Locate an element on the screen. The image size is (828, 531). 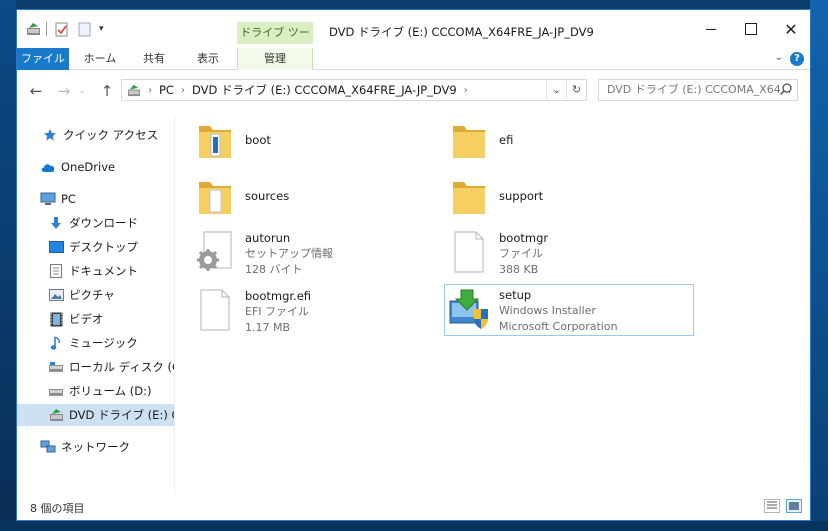
file-size: 128 バイト is located at coordinates (274, 269).